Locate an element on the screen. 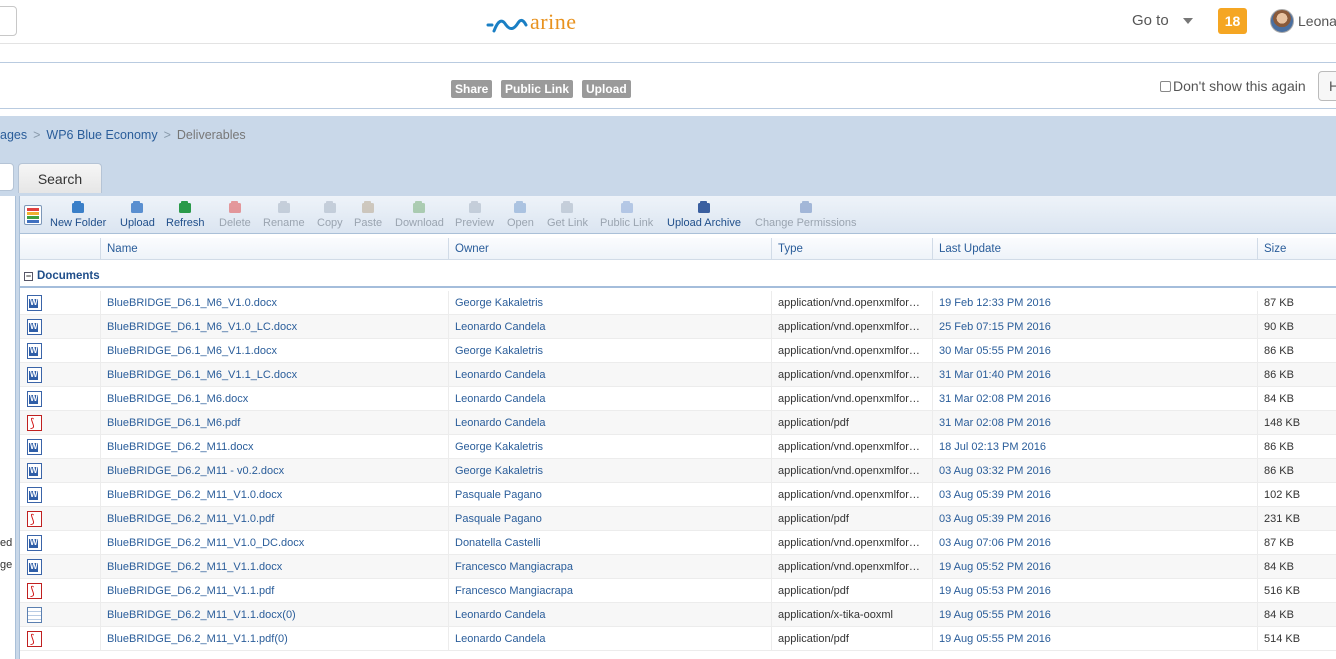 This screenshot has height=659, width=1336. dont-show-again-checkbox: Don't show this again is located at coordinates (1233, 86).